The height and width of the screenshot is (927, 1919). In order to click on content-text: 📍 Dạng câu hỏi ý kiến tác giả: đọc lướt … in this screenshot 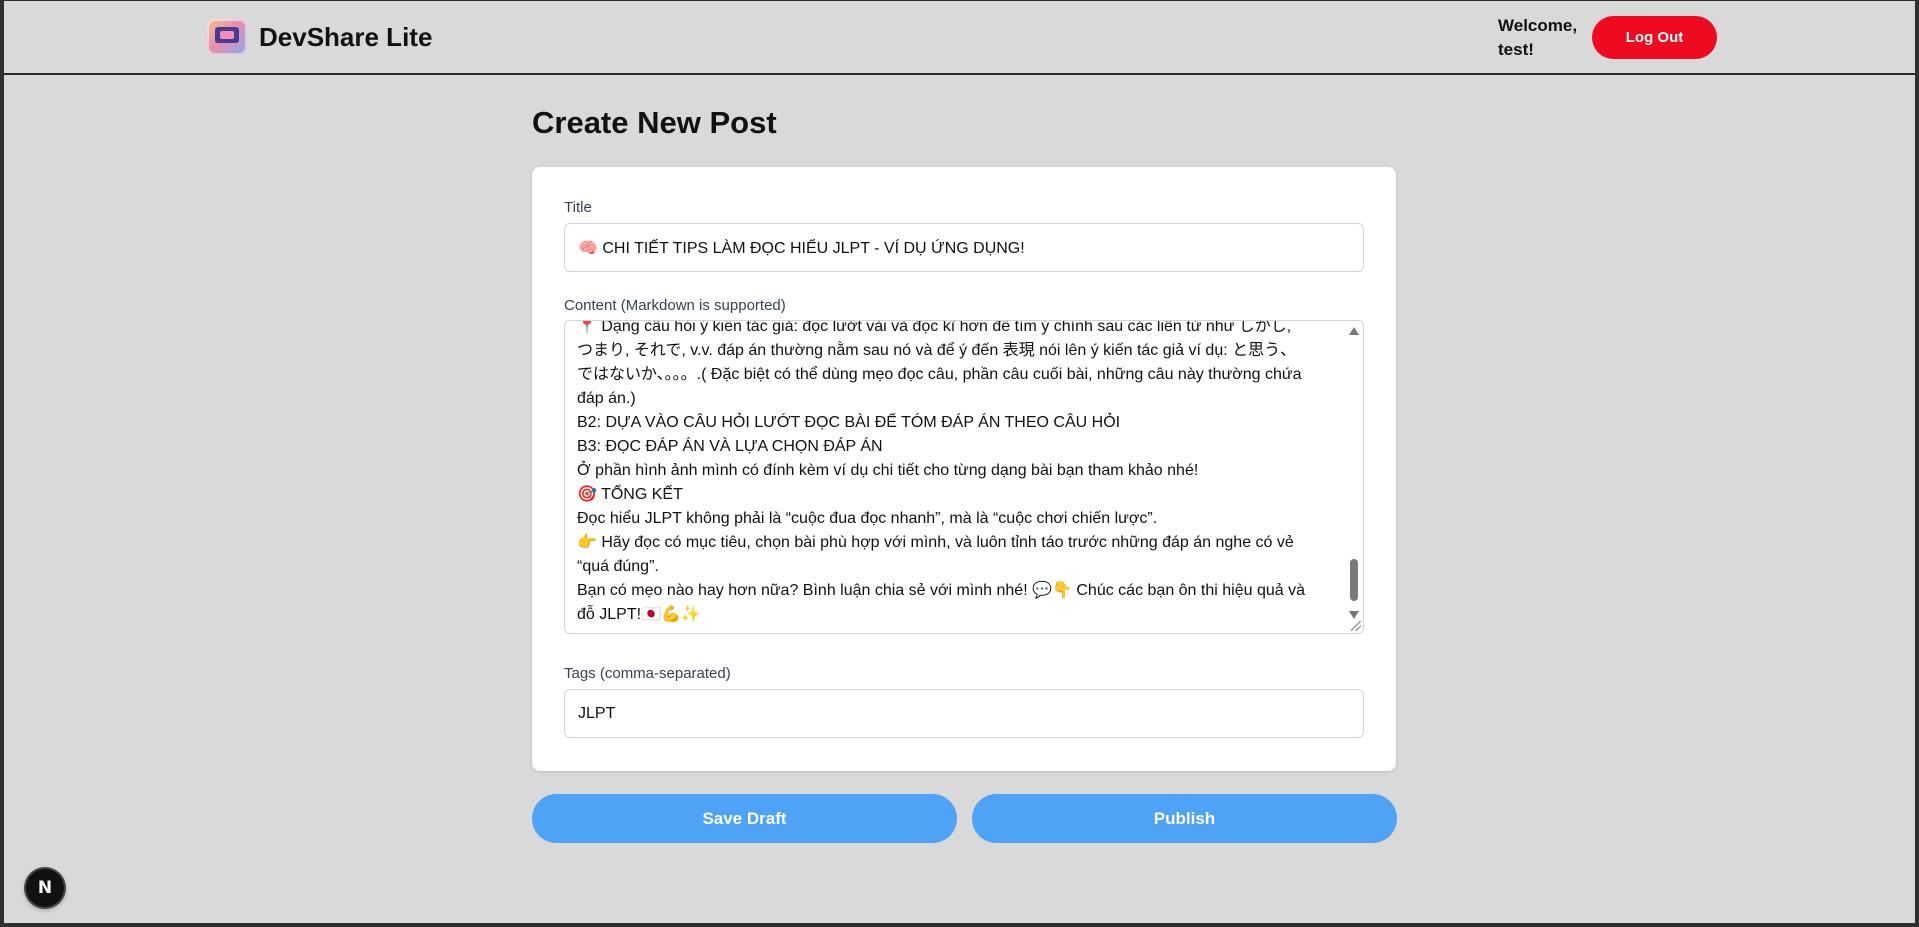, I will do `click(957, 473)`.